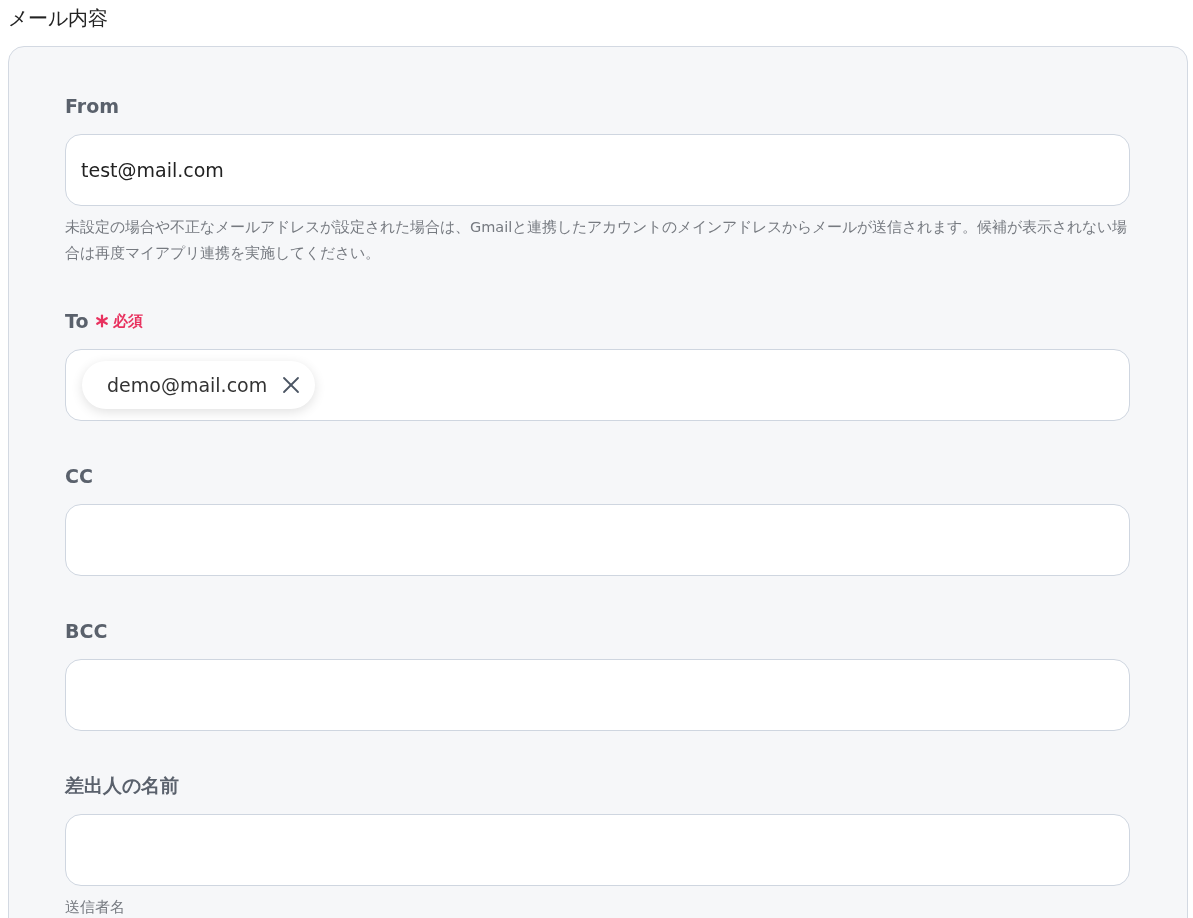 The width and height of the screenshot is (1193, 918). Describe the element at coordinates (58, 18) in the screenshot. I see `section-title: メール内容` at that location.